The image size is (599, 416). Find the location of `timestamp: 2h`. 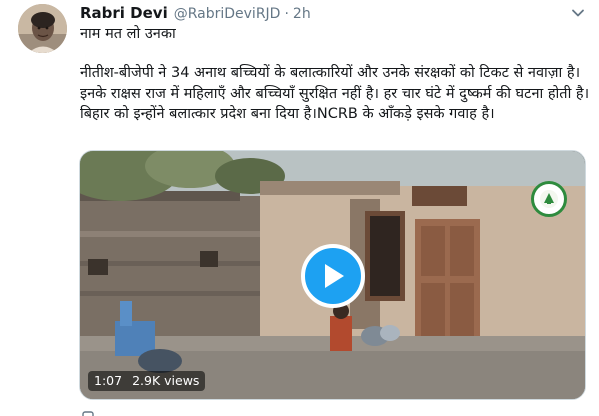

timestamp: 2h is located at coordinates (302, 14).